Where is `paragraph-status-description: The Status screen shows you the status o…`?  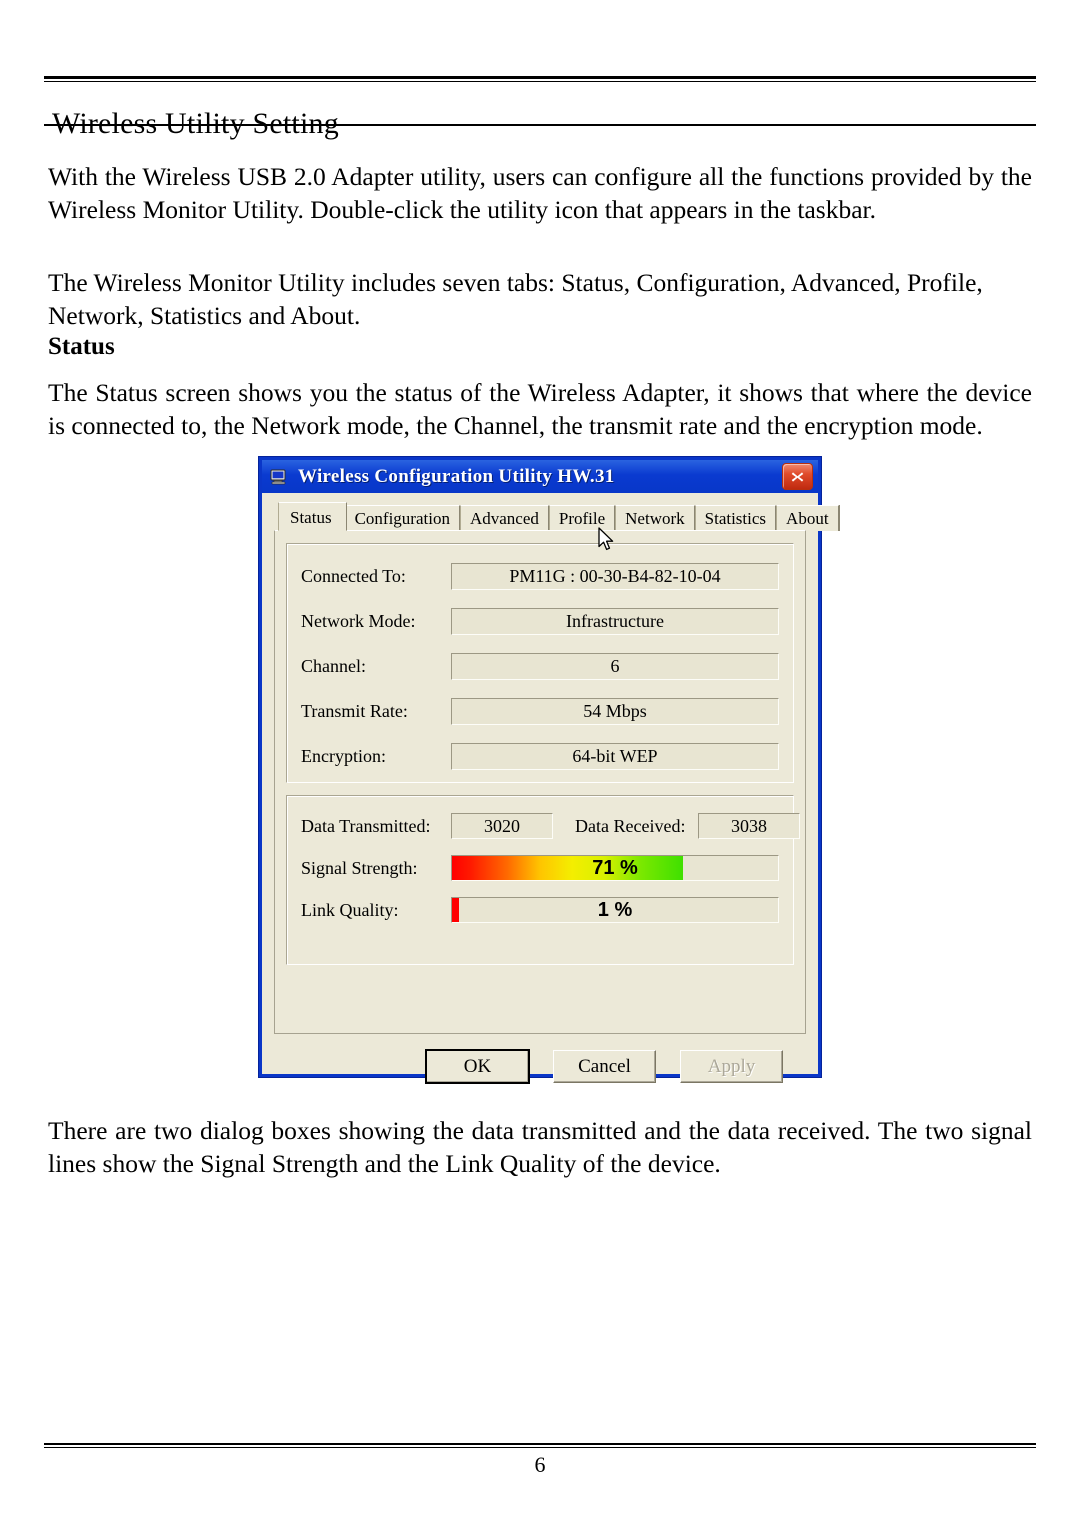 paragraph-status-description: The Status screen shows you the status o… is located at coordinates (540, 409).